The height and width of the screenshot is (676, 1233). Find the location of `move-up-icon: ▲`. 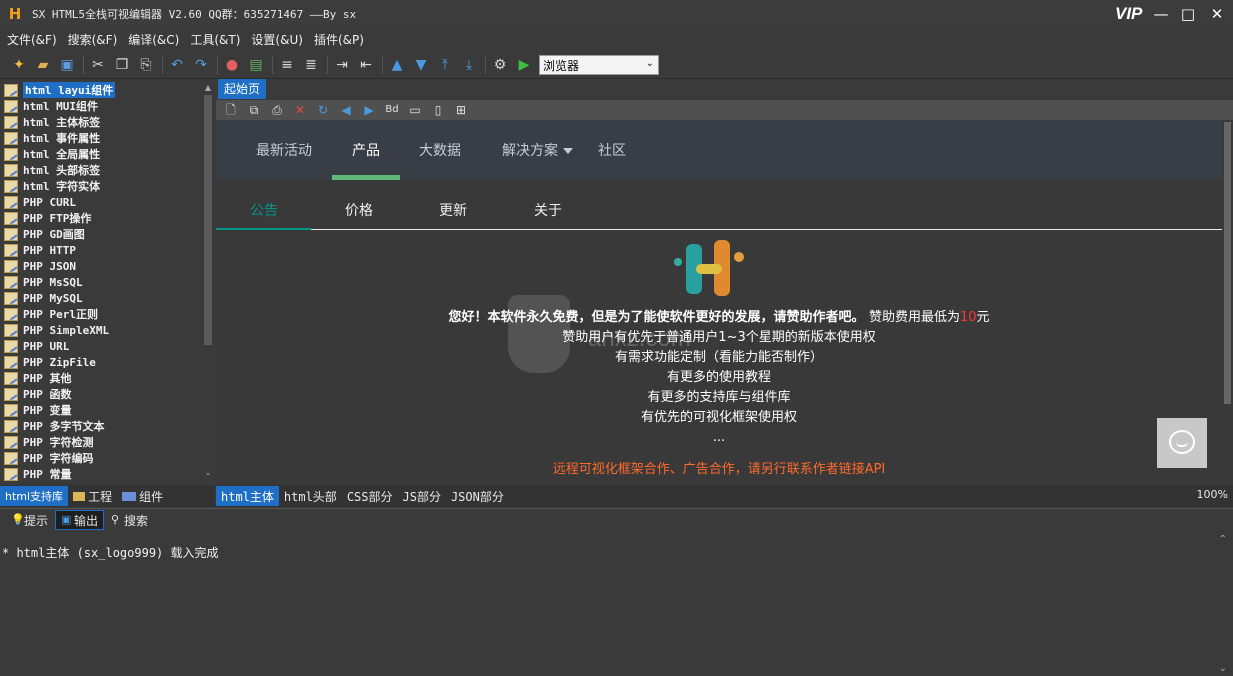

move-up-icon: ▲ is located at coordinates (397, 65).